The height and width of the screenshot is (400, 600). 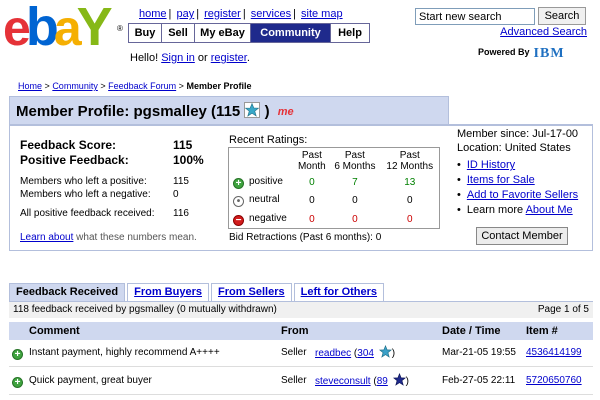 I want to click on members-negative-label: Members who left a negative:, so click(x=85, y=194).